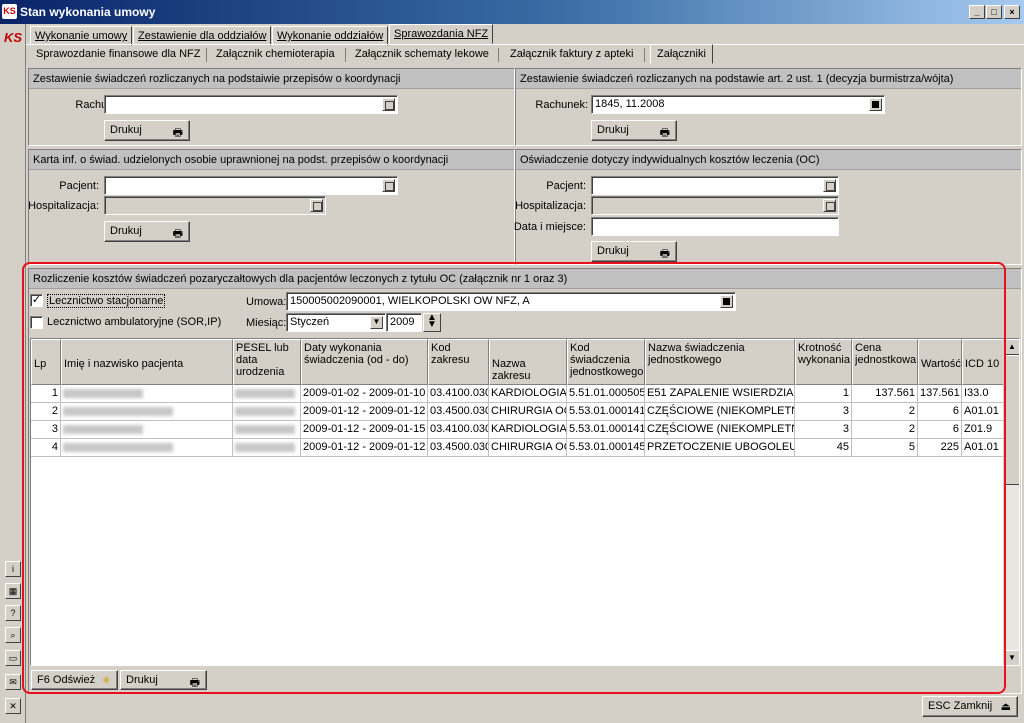  I want to click on vertical-scrollbar: ▲ ▼, so click(1011, 502).